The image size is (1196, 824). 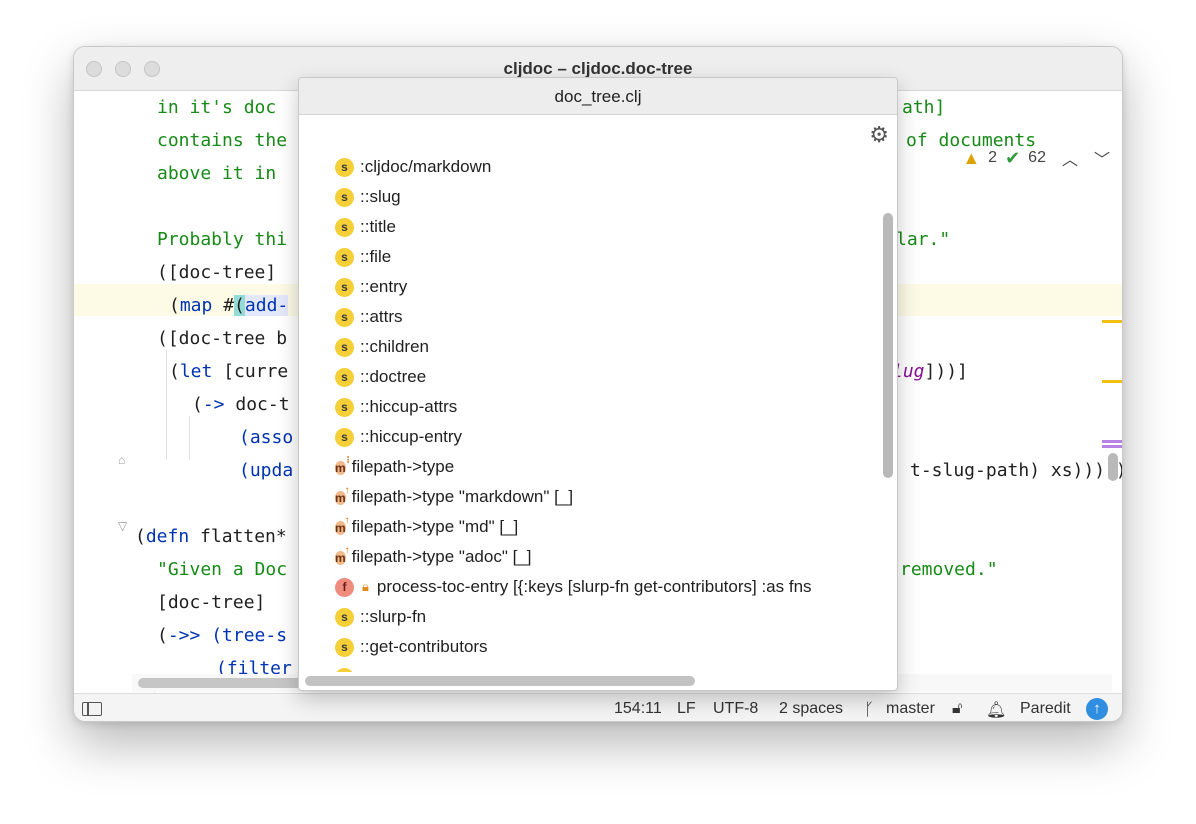 I want to click on check-icon: ✔, so click(x=1013, y=157).